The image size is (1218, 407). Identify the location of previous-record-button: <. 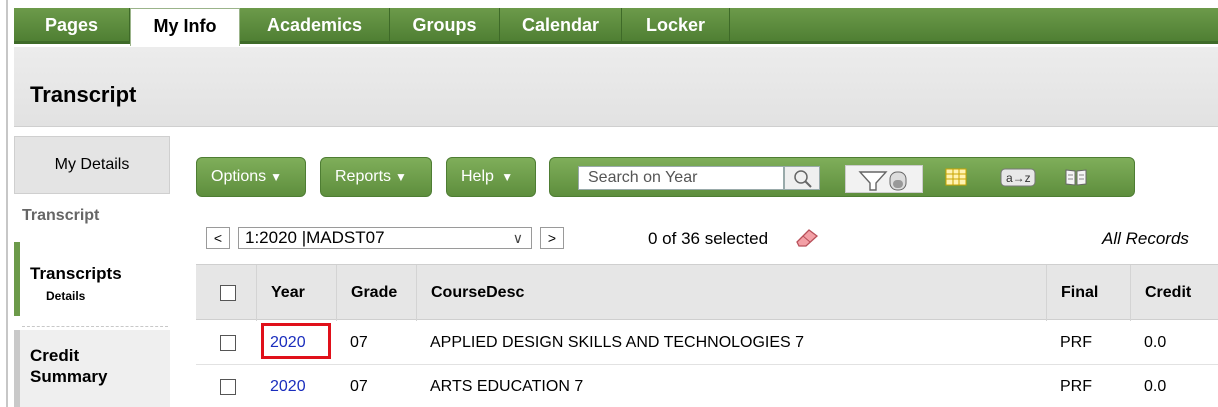
(218, 238).